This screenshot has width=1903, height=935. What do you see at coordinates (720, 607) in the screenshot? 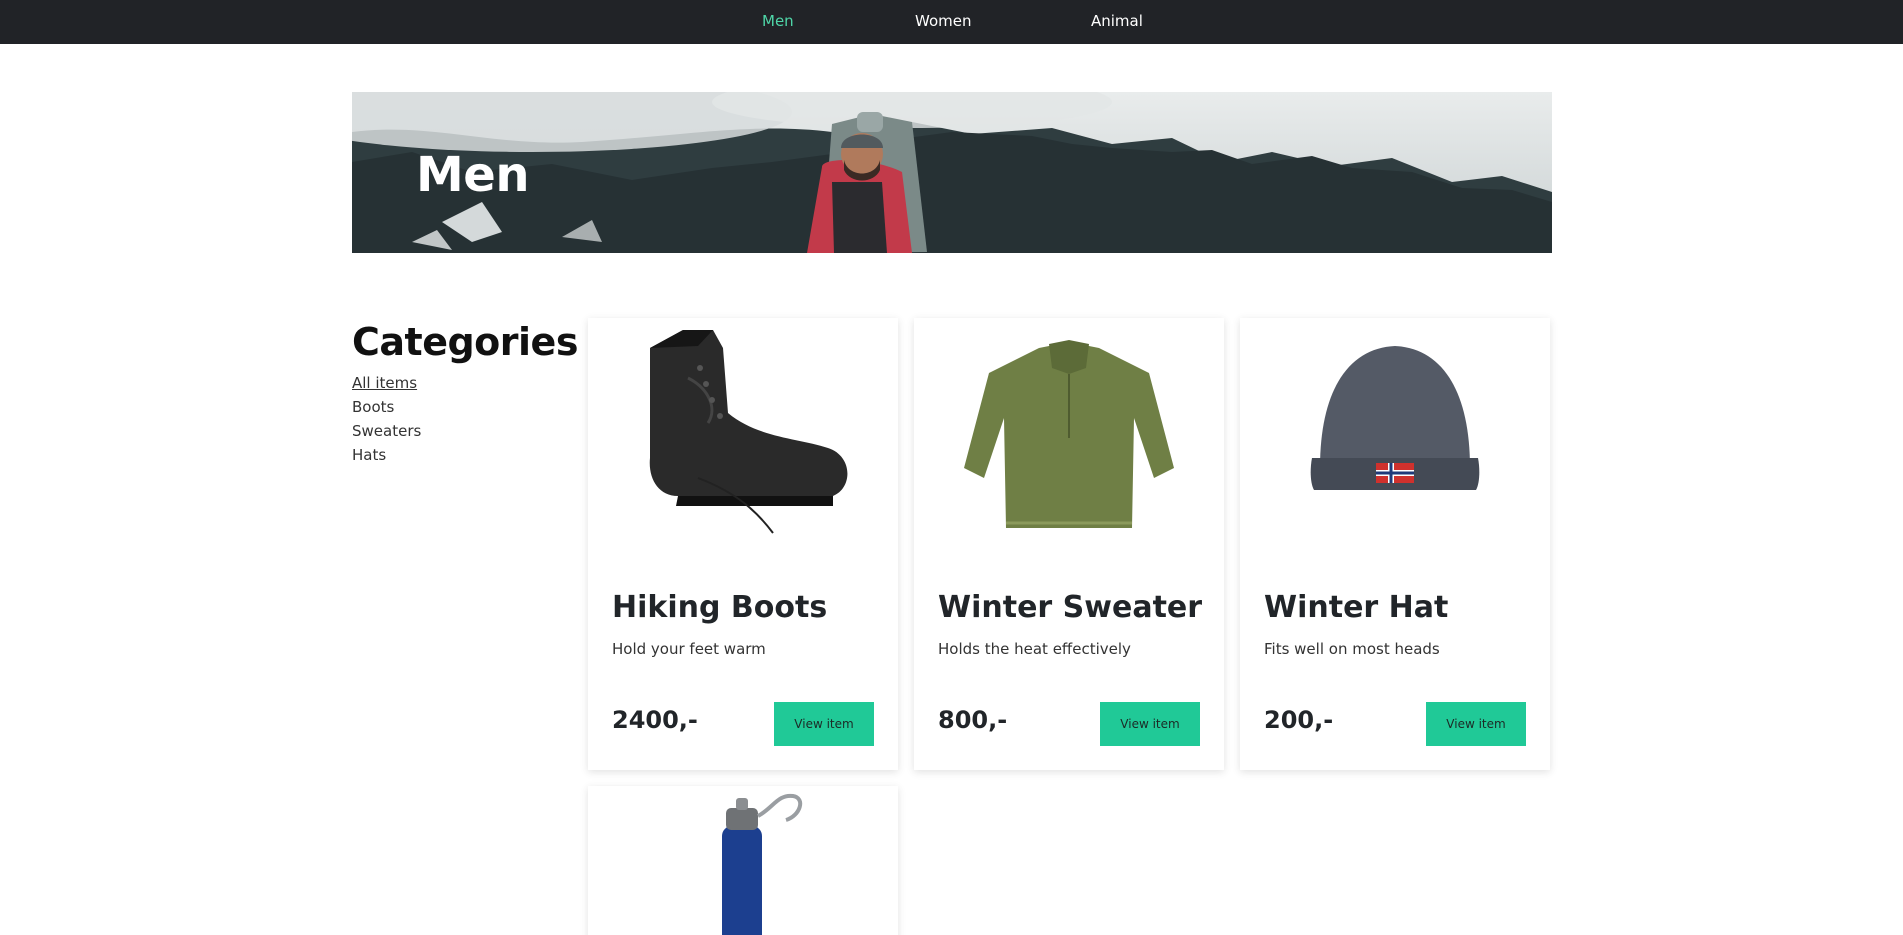
I see `product-name: Hiking Boots` at bounding box center [720, 607].